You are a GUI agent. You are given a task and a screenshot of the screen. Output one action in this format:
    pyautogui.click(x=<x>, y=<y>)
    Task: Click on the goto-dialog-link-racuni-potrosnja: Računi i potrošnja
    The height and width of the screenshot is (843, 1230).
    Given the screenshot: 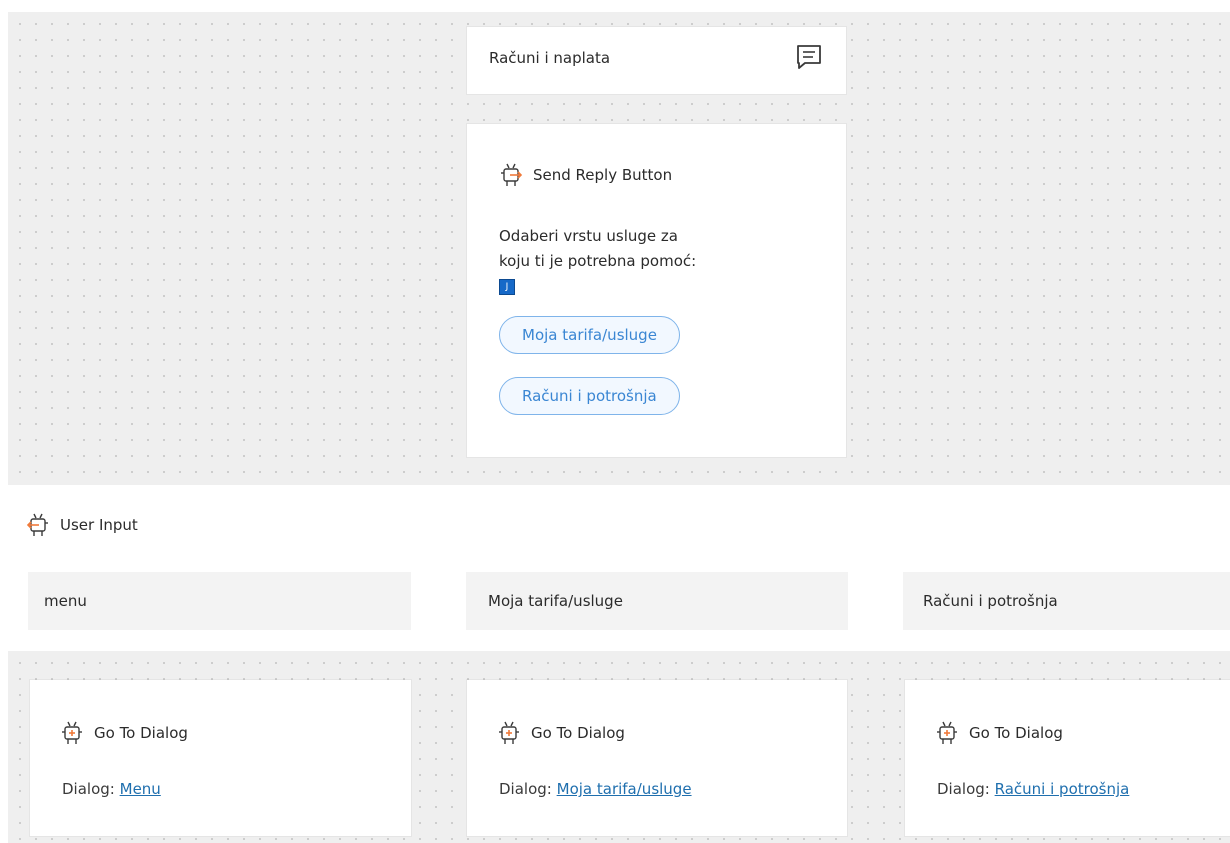 What is the action you would take?
    pyautogui.click(x=1062, y=789)
    